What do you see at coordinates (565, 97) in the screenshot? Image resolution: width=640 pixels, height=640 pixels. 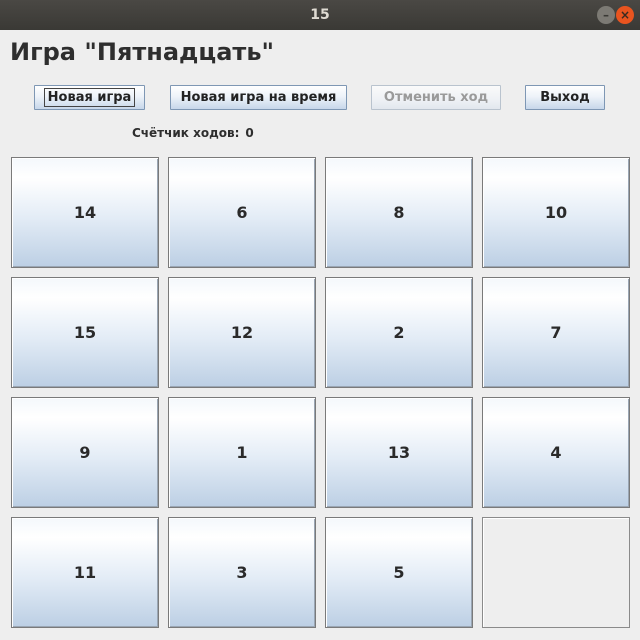 I see `exit-button: Выход` at bounding box center [565, 97].